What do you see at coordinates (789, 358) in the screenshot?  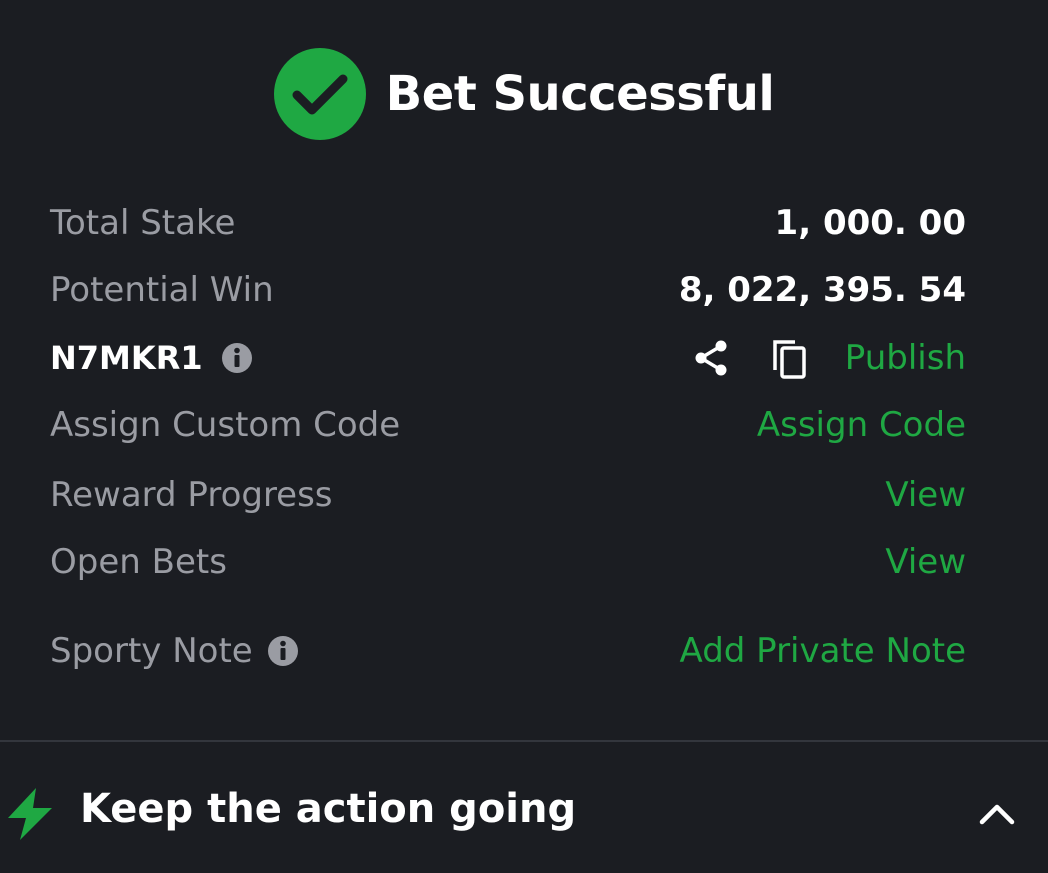 I see `copy-icon` at bounding box center [789, 358].